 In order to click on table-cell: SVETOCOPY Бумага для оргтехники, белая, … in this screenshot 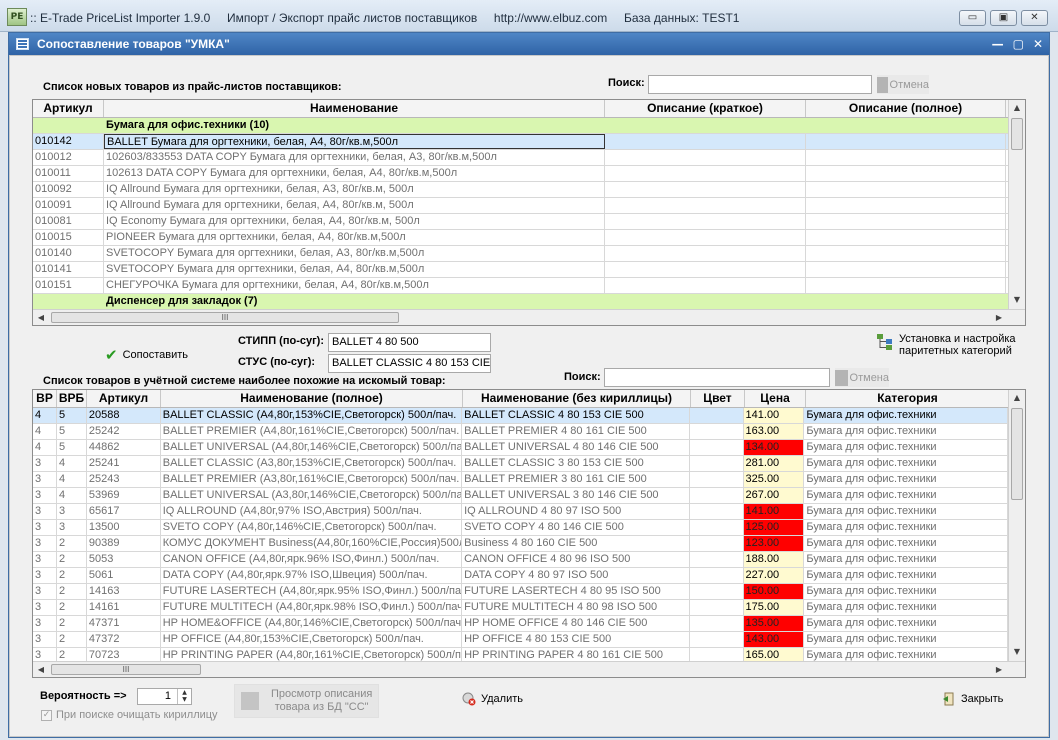, I will do `click(354, 269)`.